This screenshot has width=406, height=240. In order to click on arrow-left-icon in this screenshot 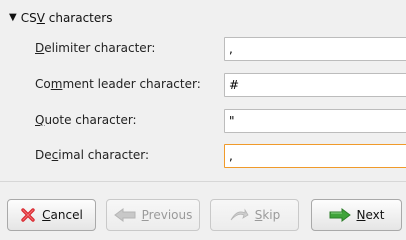, I will do `click(124, 215)`.